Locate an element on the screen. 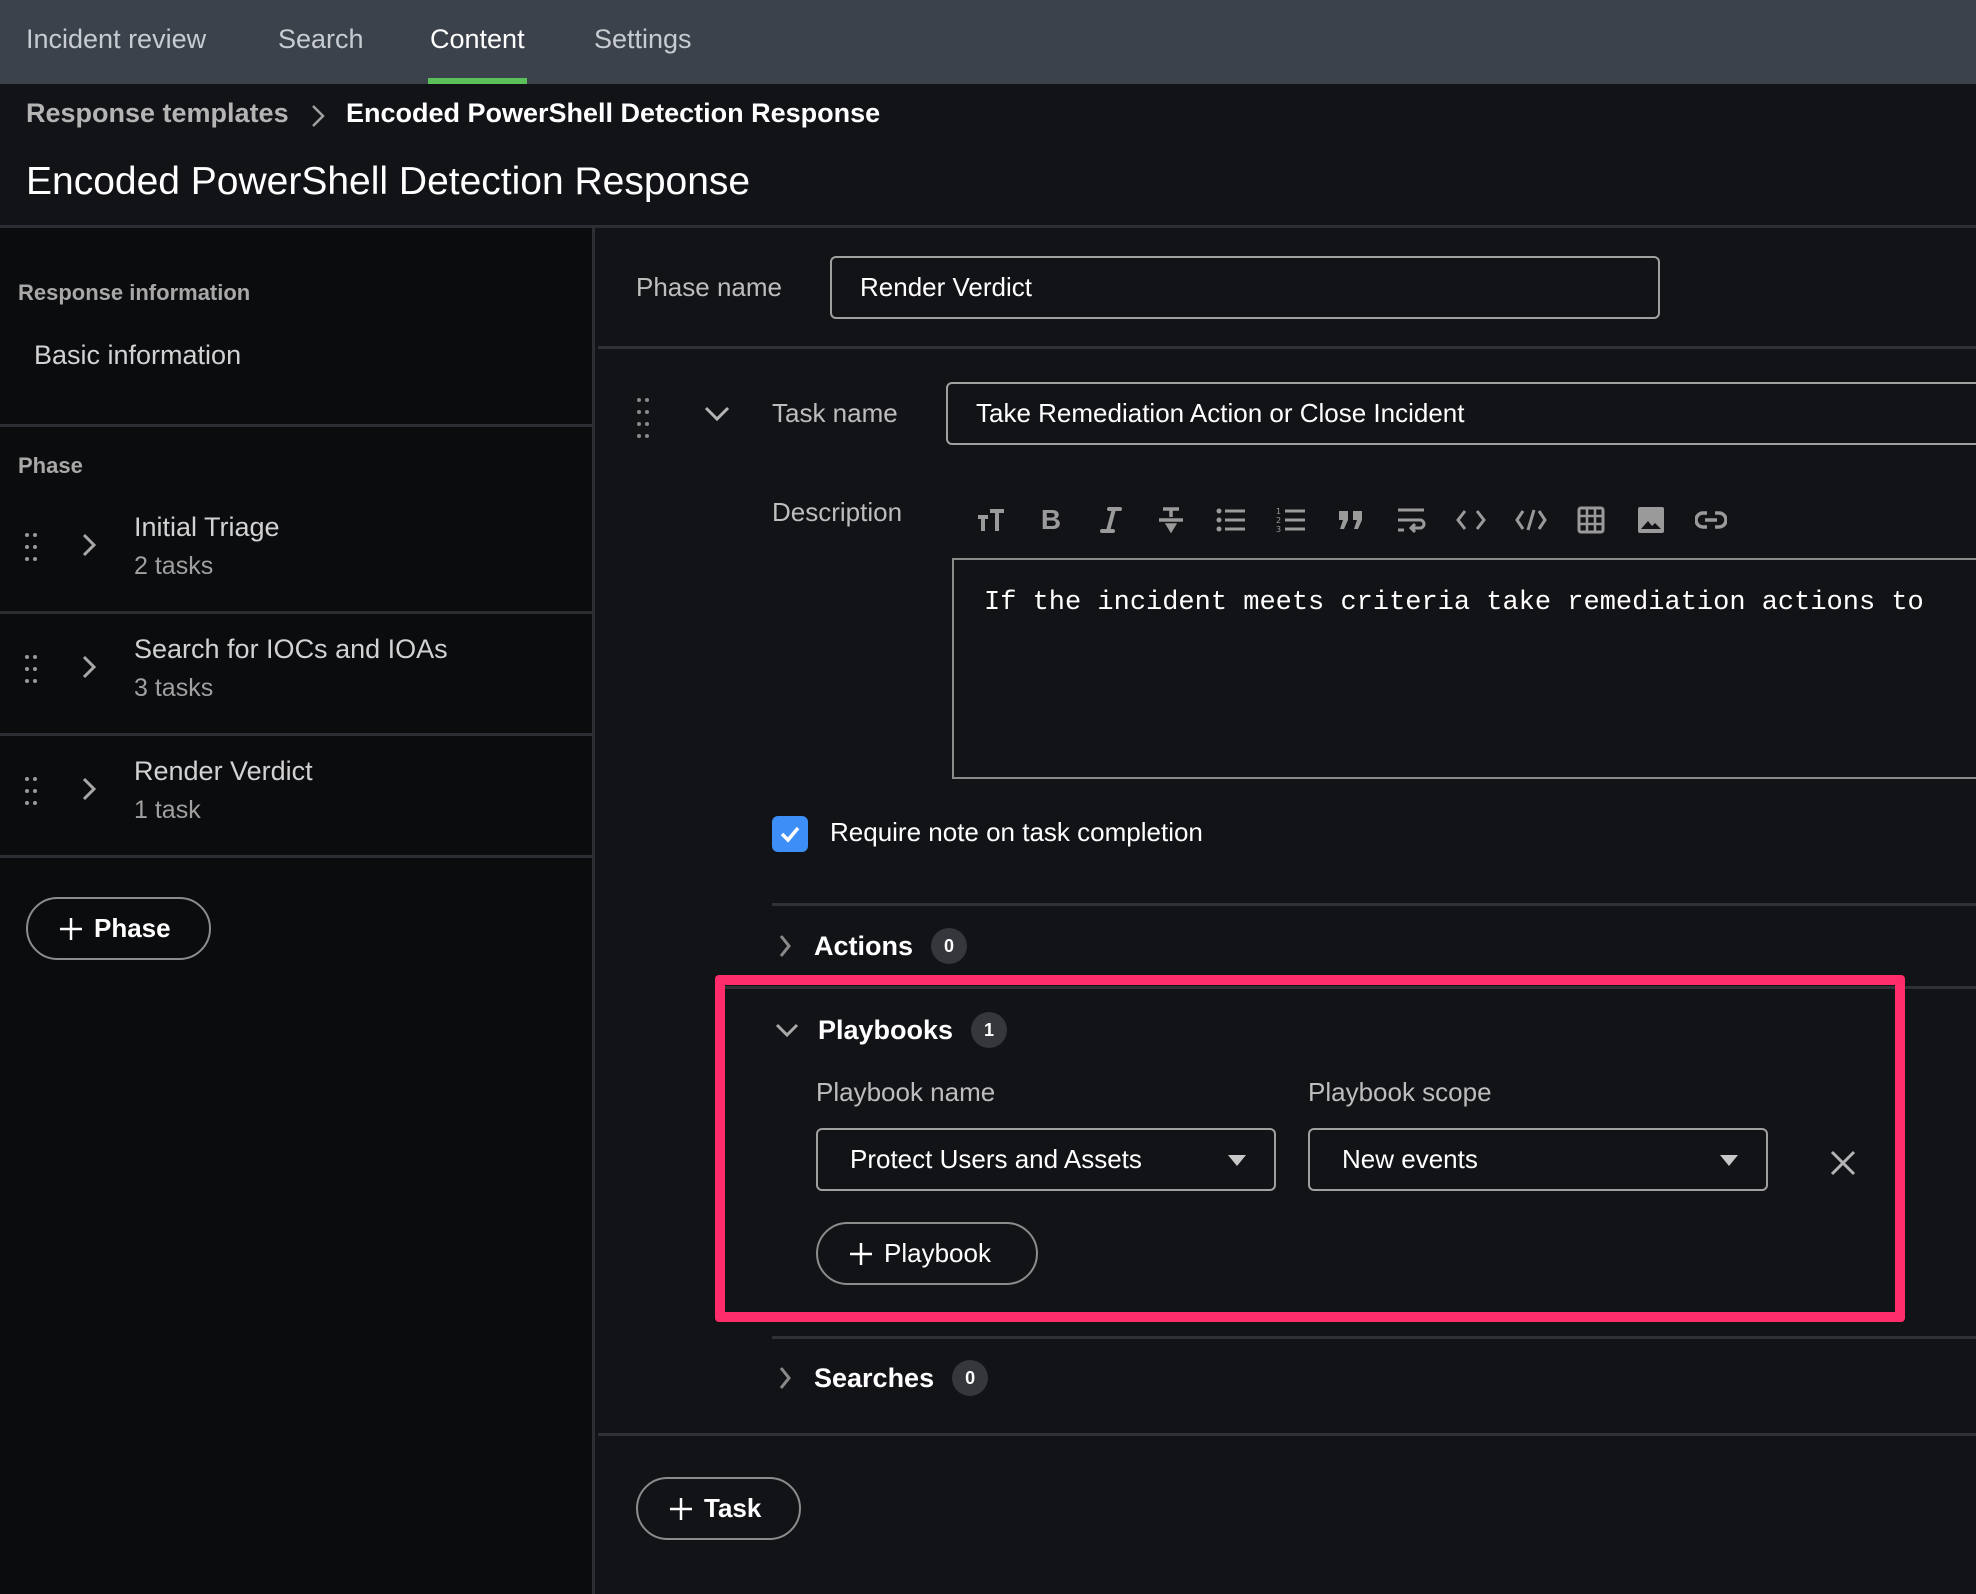 The height and width of the screenshot is (1594, 1976). page-title: Encoded PowerShell Detection Response is located at coordinates (388, 181).